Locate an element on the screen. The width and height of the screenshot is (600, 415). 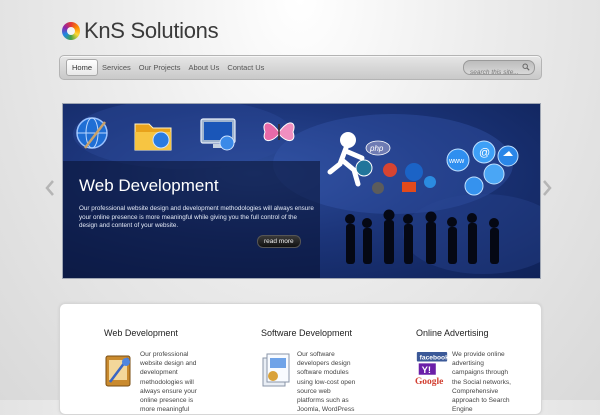
slider-next-arrow-icon is located at coordinates (547, 188).